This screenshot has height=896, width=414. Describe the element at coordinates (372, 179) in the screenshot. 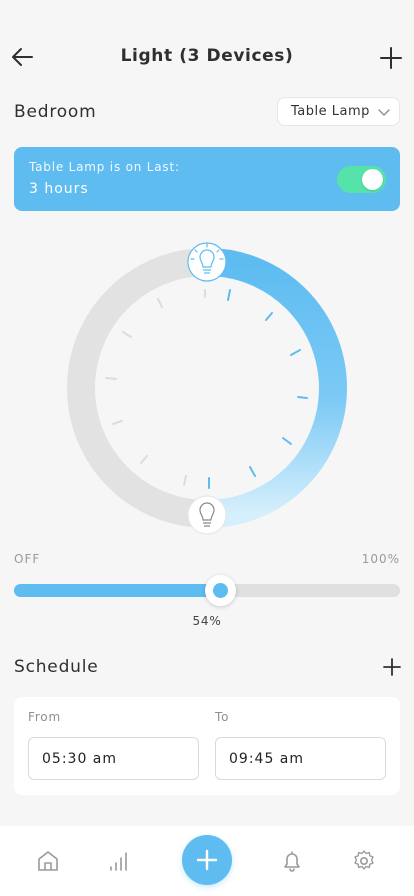

I see `toggle-knob` at that location.